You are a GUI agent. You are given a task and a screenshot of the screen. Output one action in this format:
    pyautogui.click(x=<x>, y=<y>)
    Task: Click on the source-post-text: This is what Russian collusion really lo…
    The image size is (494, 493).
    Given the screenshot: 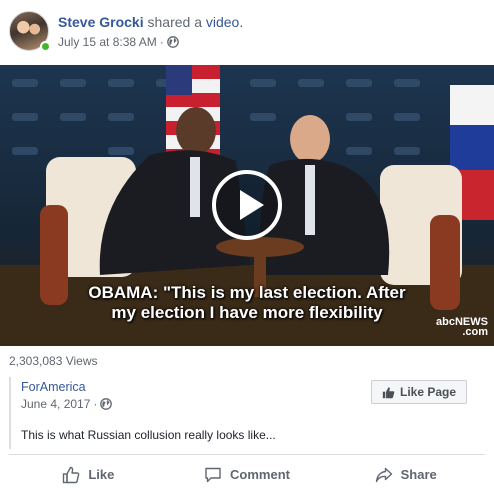 What is the action you would take?
    pyautogui.click(x=148, y=435)
    